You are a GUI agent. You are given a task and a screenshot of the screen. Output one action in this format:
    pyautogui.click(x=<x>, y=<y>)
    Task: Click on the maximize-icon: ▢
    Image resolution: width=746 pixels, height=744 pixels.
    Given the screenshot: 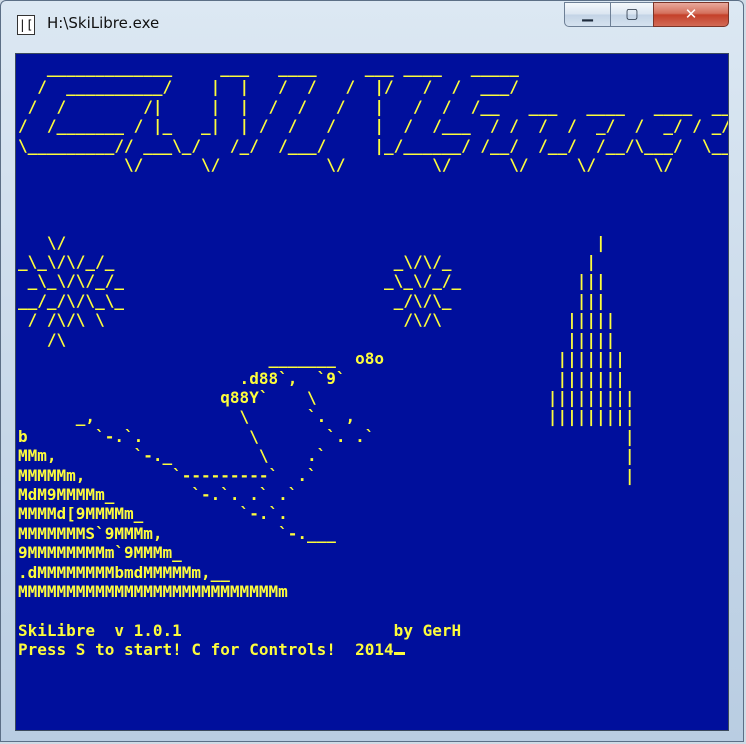 What is the action you would take?
    pyautogui.click(x=632, y=14)
    